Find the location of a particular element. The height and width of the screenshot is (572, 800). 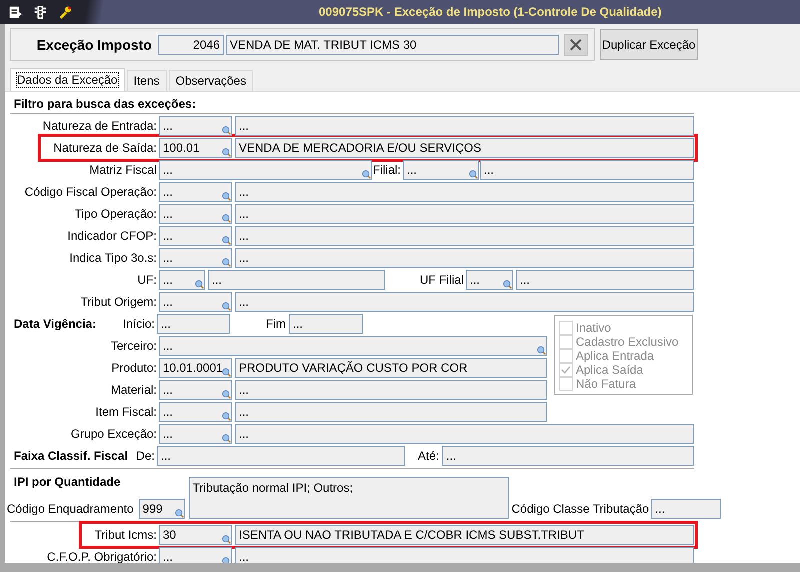

duplicate-button: Duplicar Exceção is located at coordinates (649, 44).